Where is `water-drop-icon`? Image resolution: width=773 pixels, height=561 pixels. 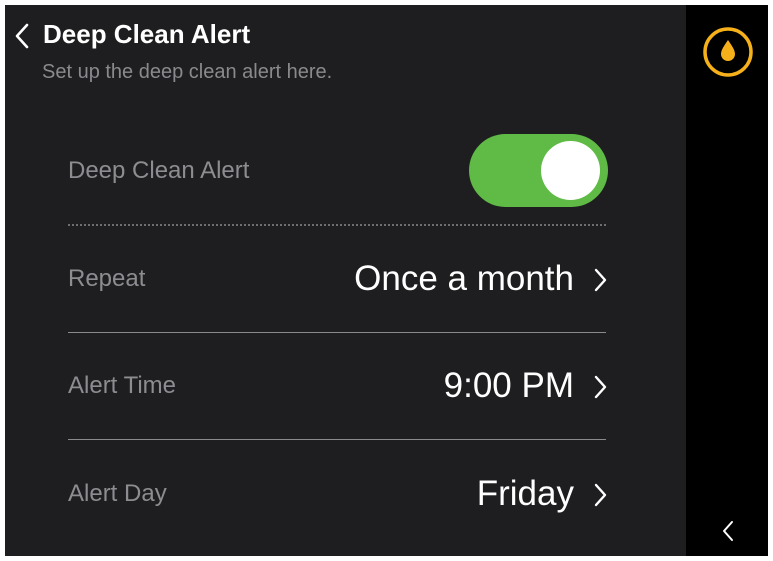
water-drop-icon is located at coordinates (728, 52).